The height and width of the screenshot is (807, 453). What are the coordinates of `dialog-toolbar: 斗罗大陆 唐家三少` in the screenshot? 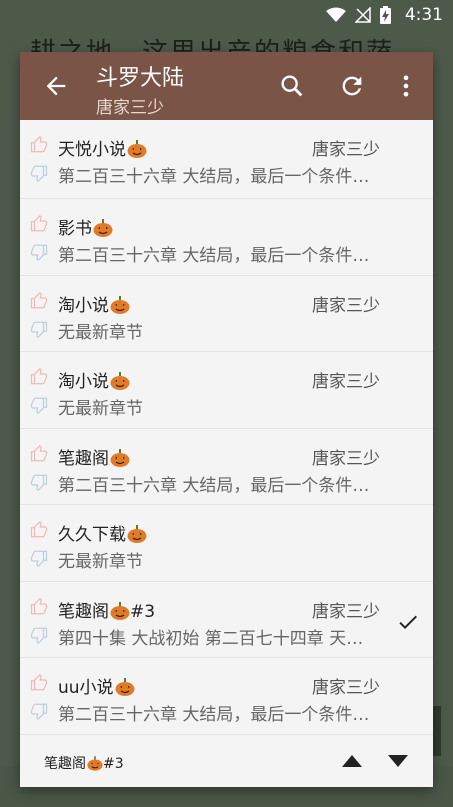 It's located at (226, 86).